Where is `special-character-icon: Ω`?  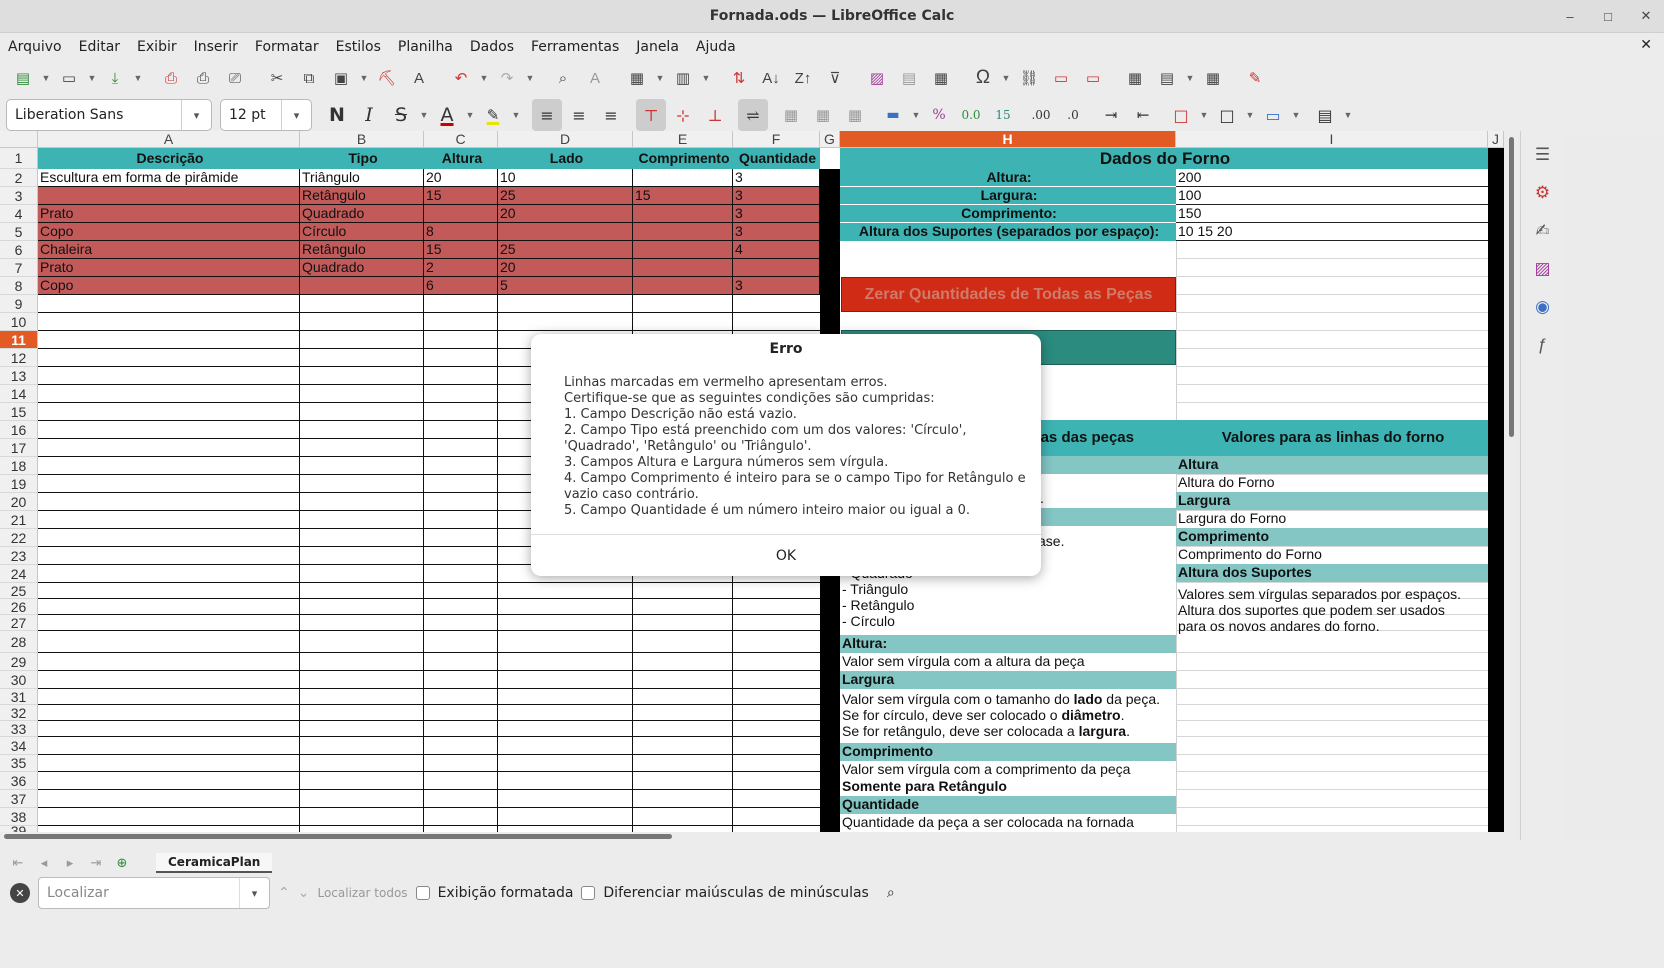
special-character-icon: Ω is located at coordinates (983, 78).